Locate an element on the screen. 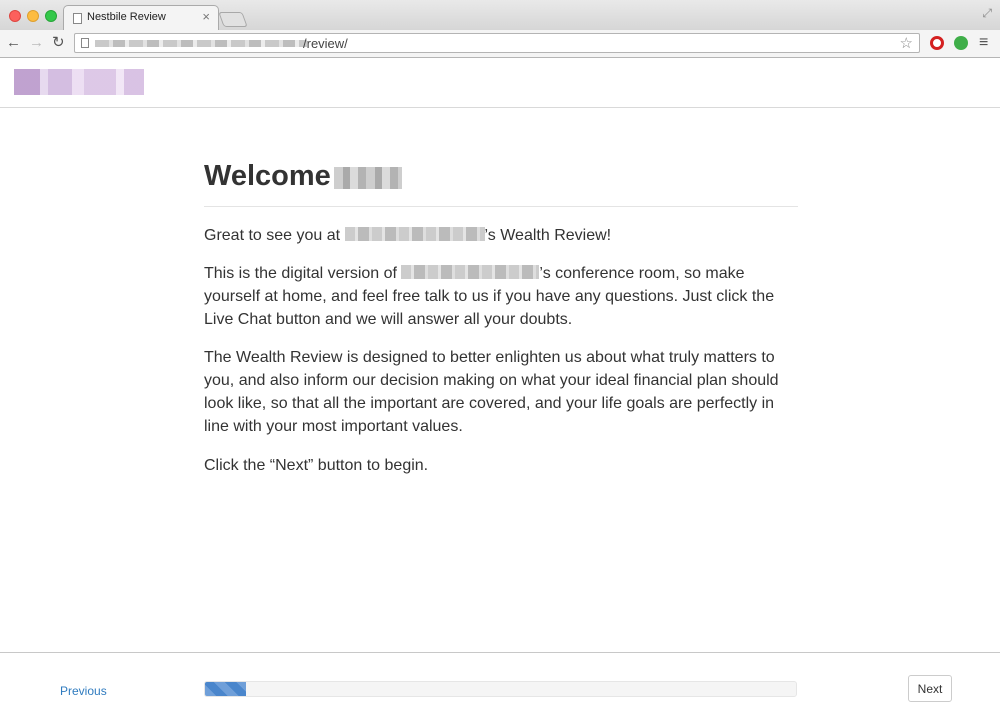  site-header is located at coordinates (500, 83).